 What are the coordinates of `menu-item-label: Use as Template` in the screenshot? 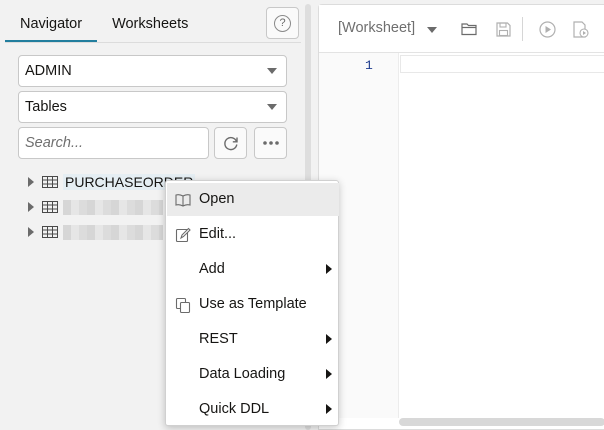 It's located at (253, 304).